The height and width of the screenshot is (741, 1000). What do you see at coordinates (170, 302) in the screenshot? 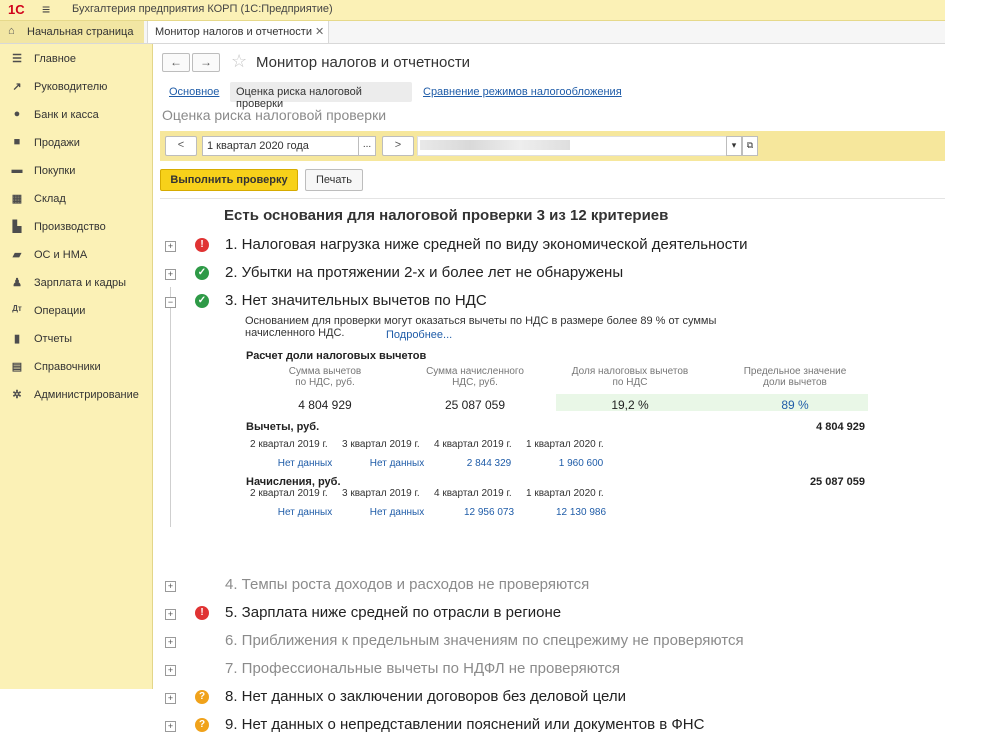
I see `collapse-toggle: −` at bounding box center [170, 302].